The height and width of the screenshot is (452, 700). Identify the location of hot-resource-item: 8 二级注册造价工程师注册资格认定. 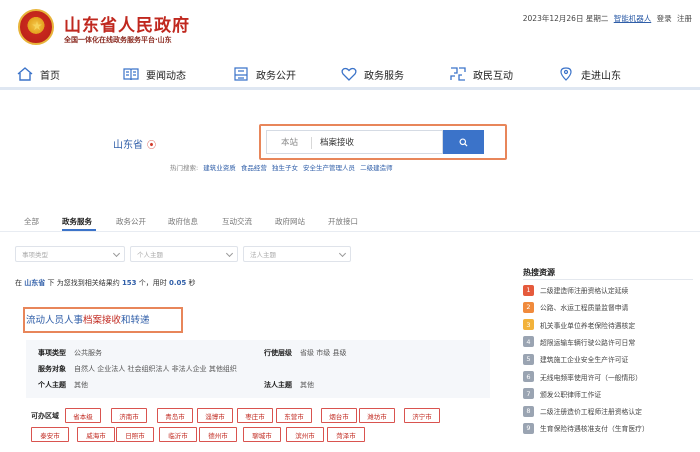
(608, 411).